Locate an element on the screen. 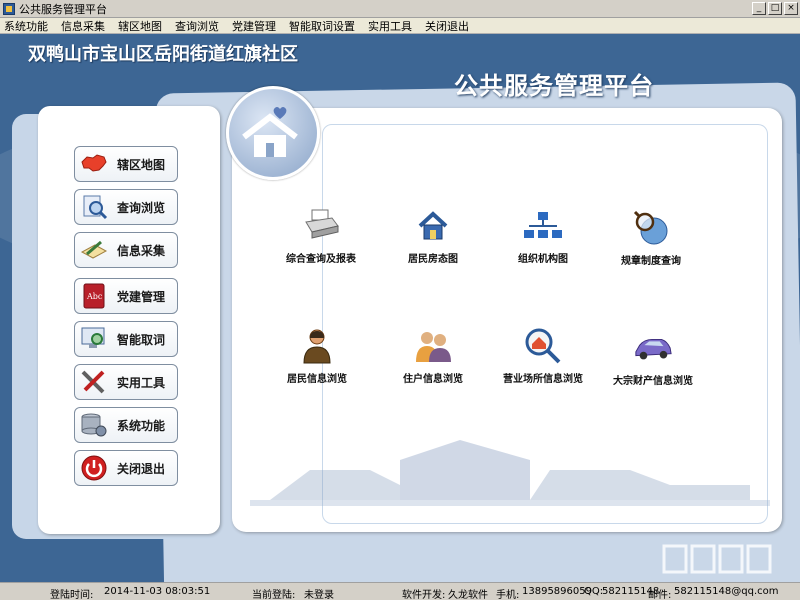 Image resolution: width=800 pixels, height=600 pixels. function-label: 规章制度查询 is located at coordinates (651, 261).